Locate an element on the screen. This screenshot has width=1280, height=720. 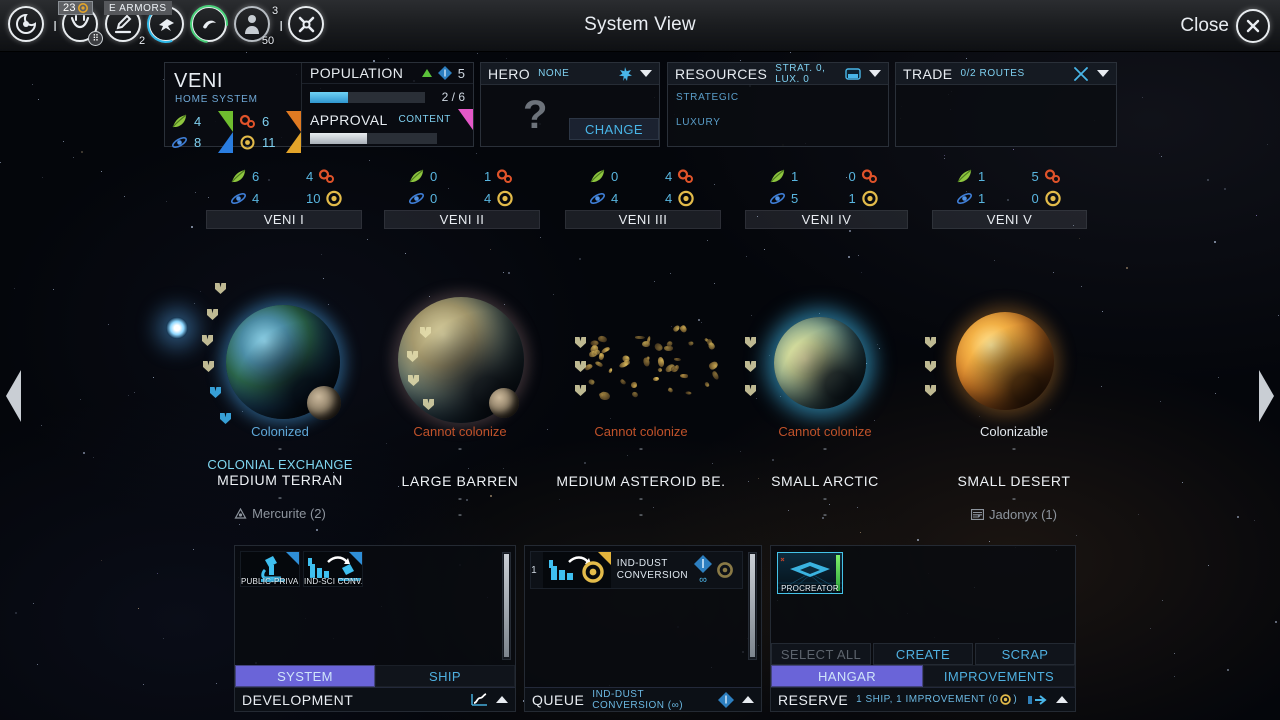
planet-food-value: 0 is located at coordinates (434, 176).